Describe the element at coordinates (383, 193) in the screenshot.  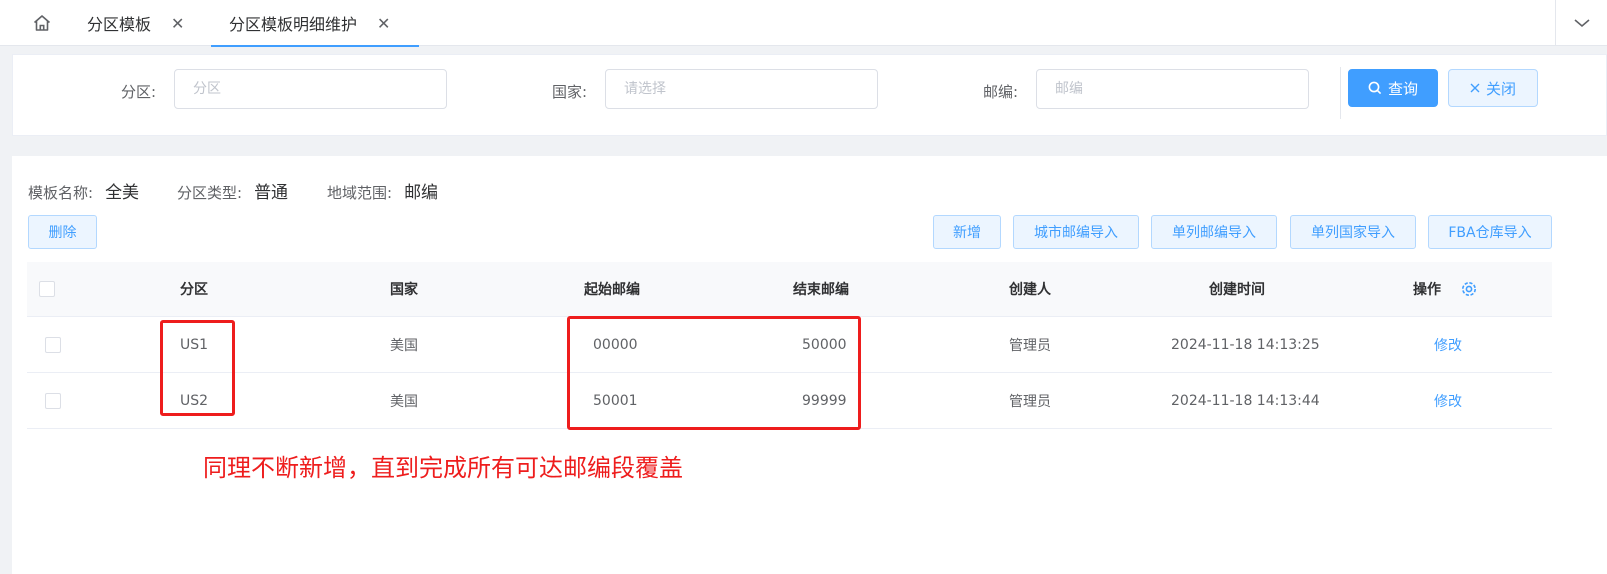
I see `region-scope: 地域范围: 邮编` at that location.